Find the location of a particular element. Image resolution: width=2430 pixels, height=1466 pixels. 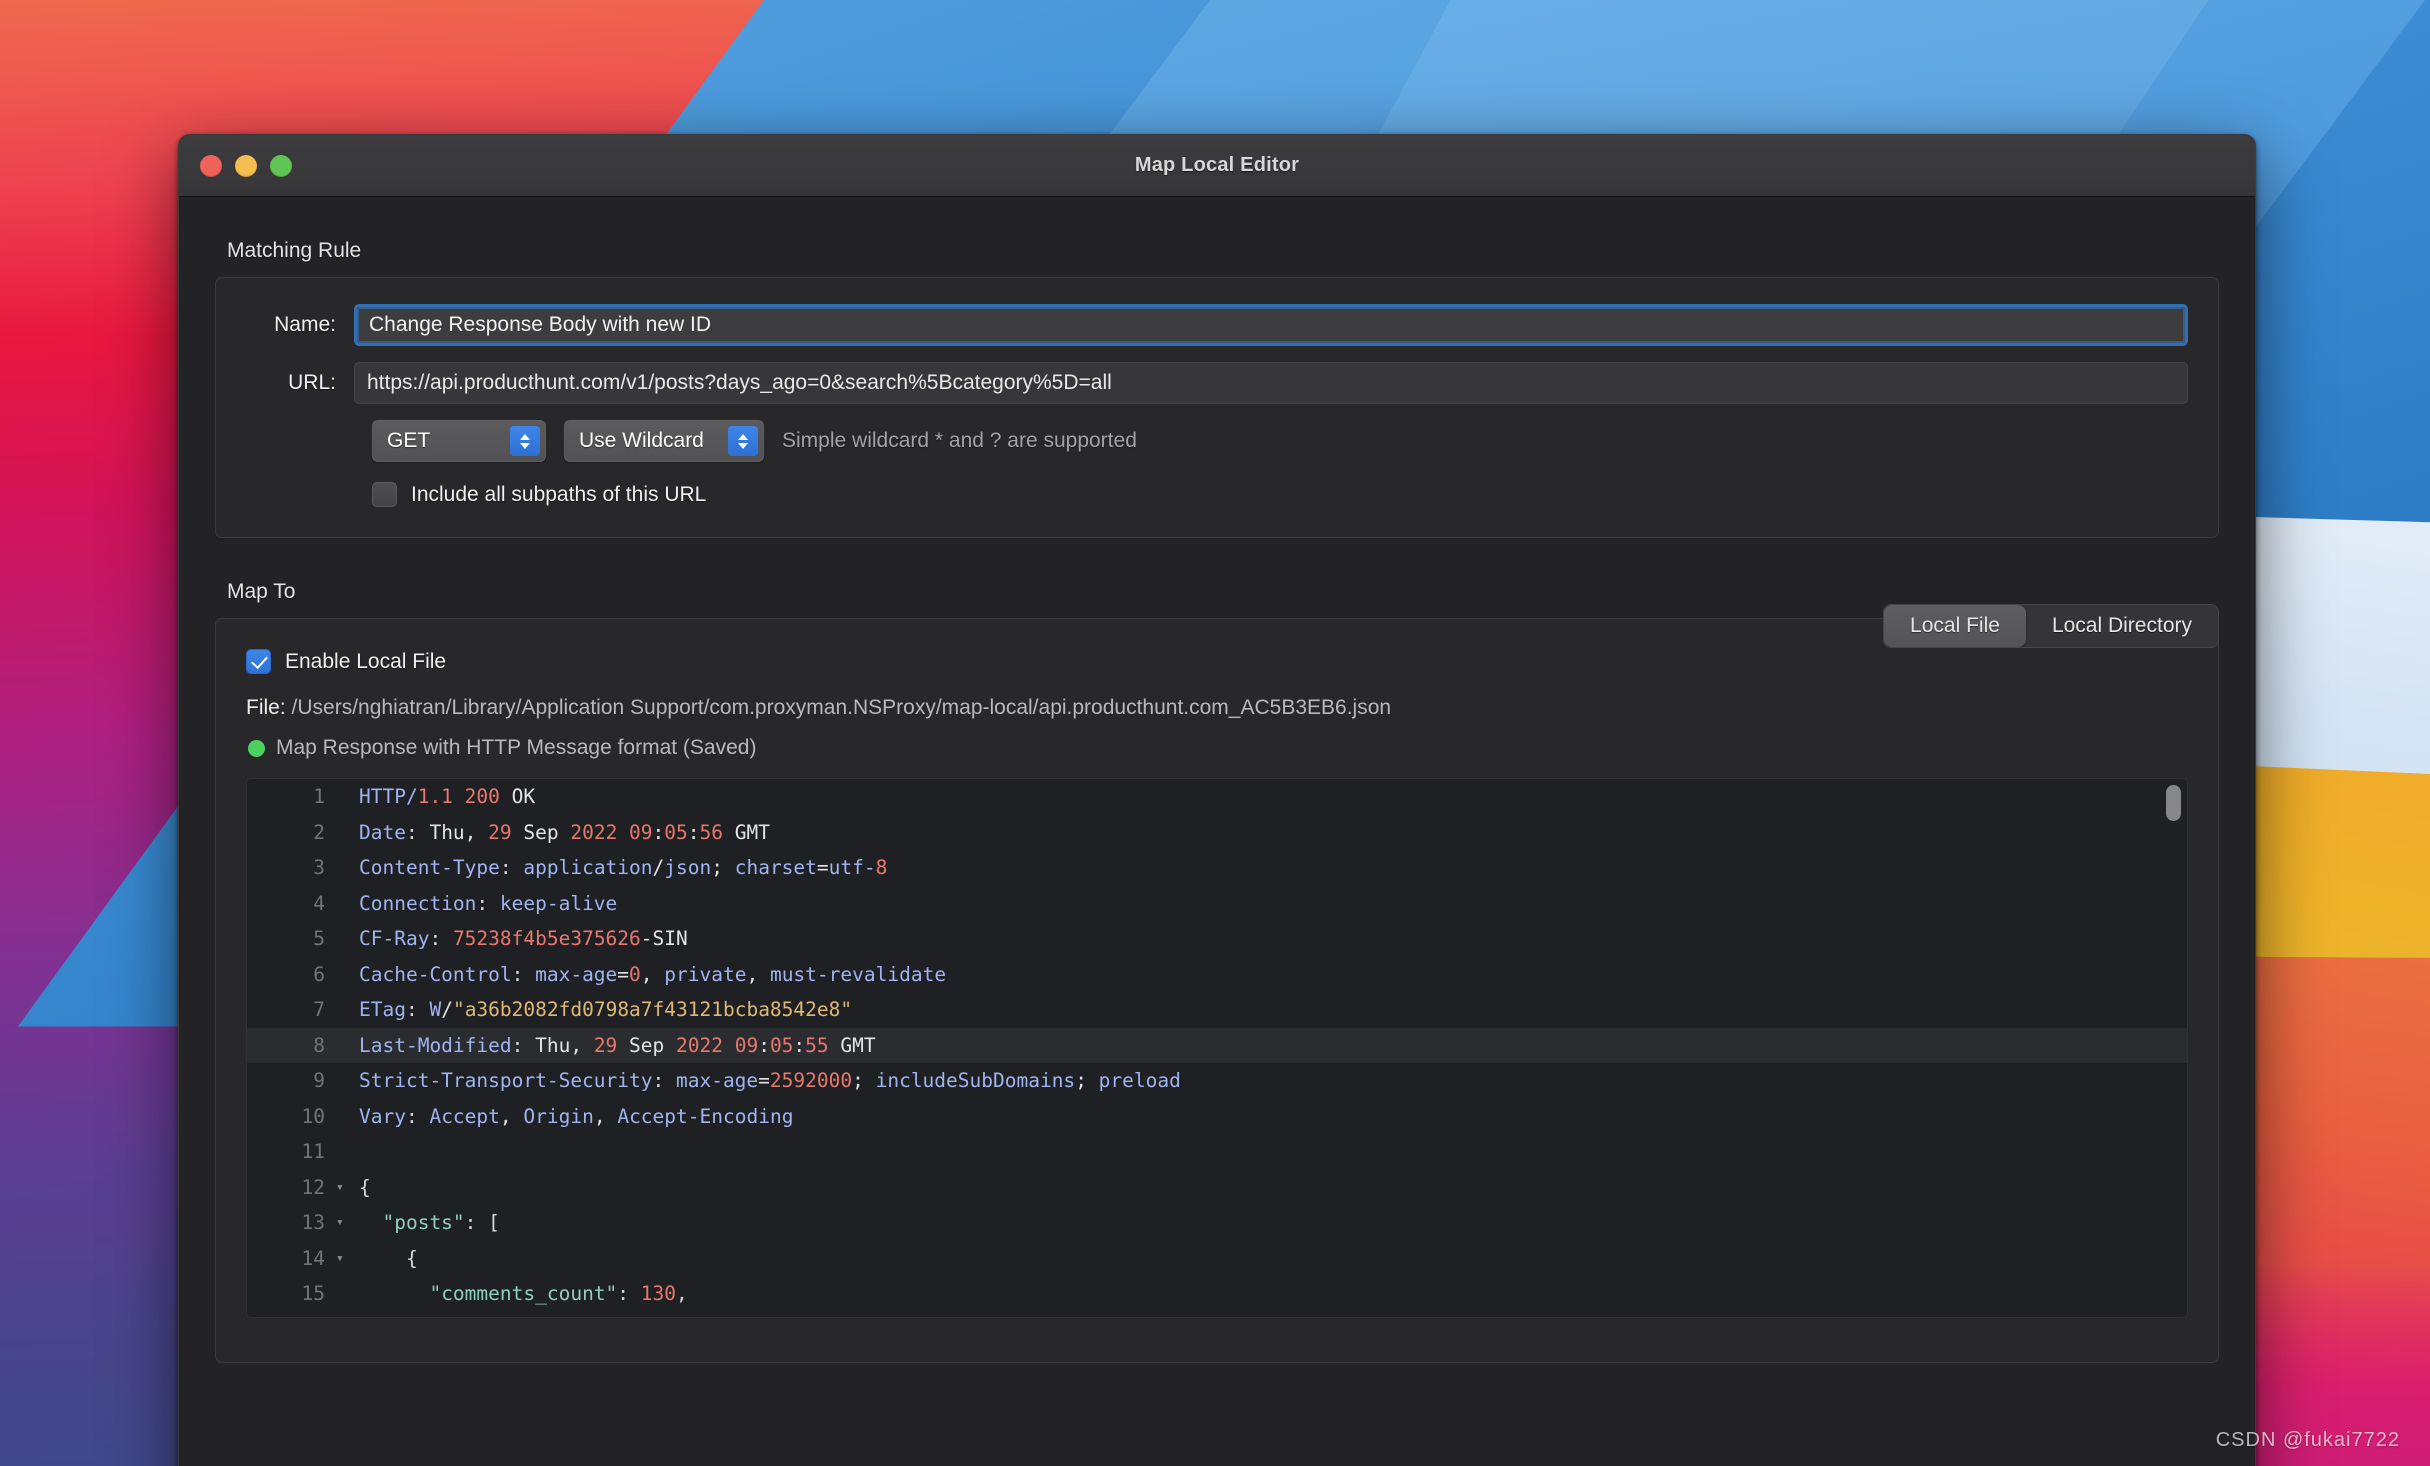

code-line: 5 · CF-Ray: 75238f4b5e375626-SIN is located at coordinates (1217, 939).